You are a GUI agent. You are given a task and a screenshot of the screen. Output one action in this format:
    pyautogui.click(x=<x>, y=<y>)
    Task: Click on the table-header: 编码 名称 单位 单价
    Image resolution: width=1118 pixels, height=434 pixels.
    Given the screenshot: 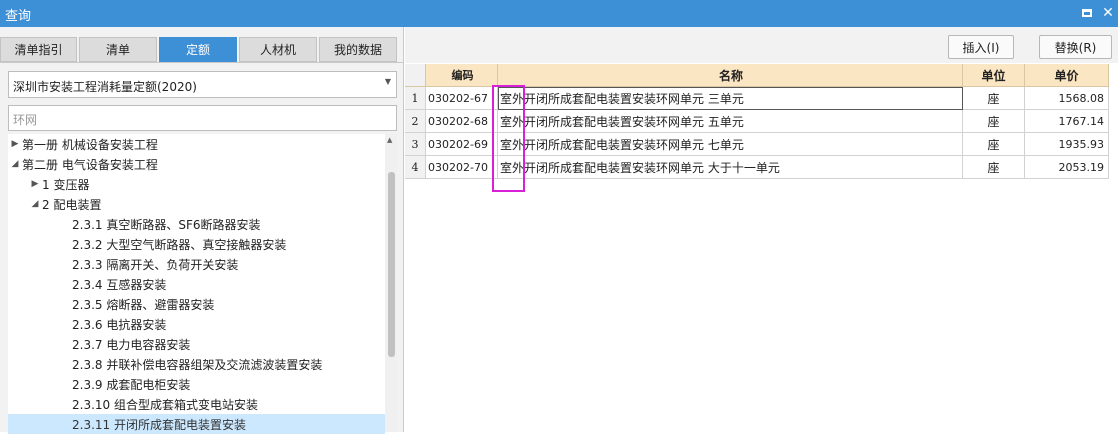 What is the action you would take?
    pyautogui.click(x=757, y=75)
    